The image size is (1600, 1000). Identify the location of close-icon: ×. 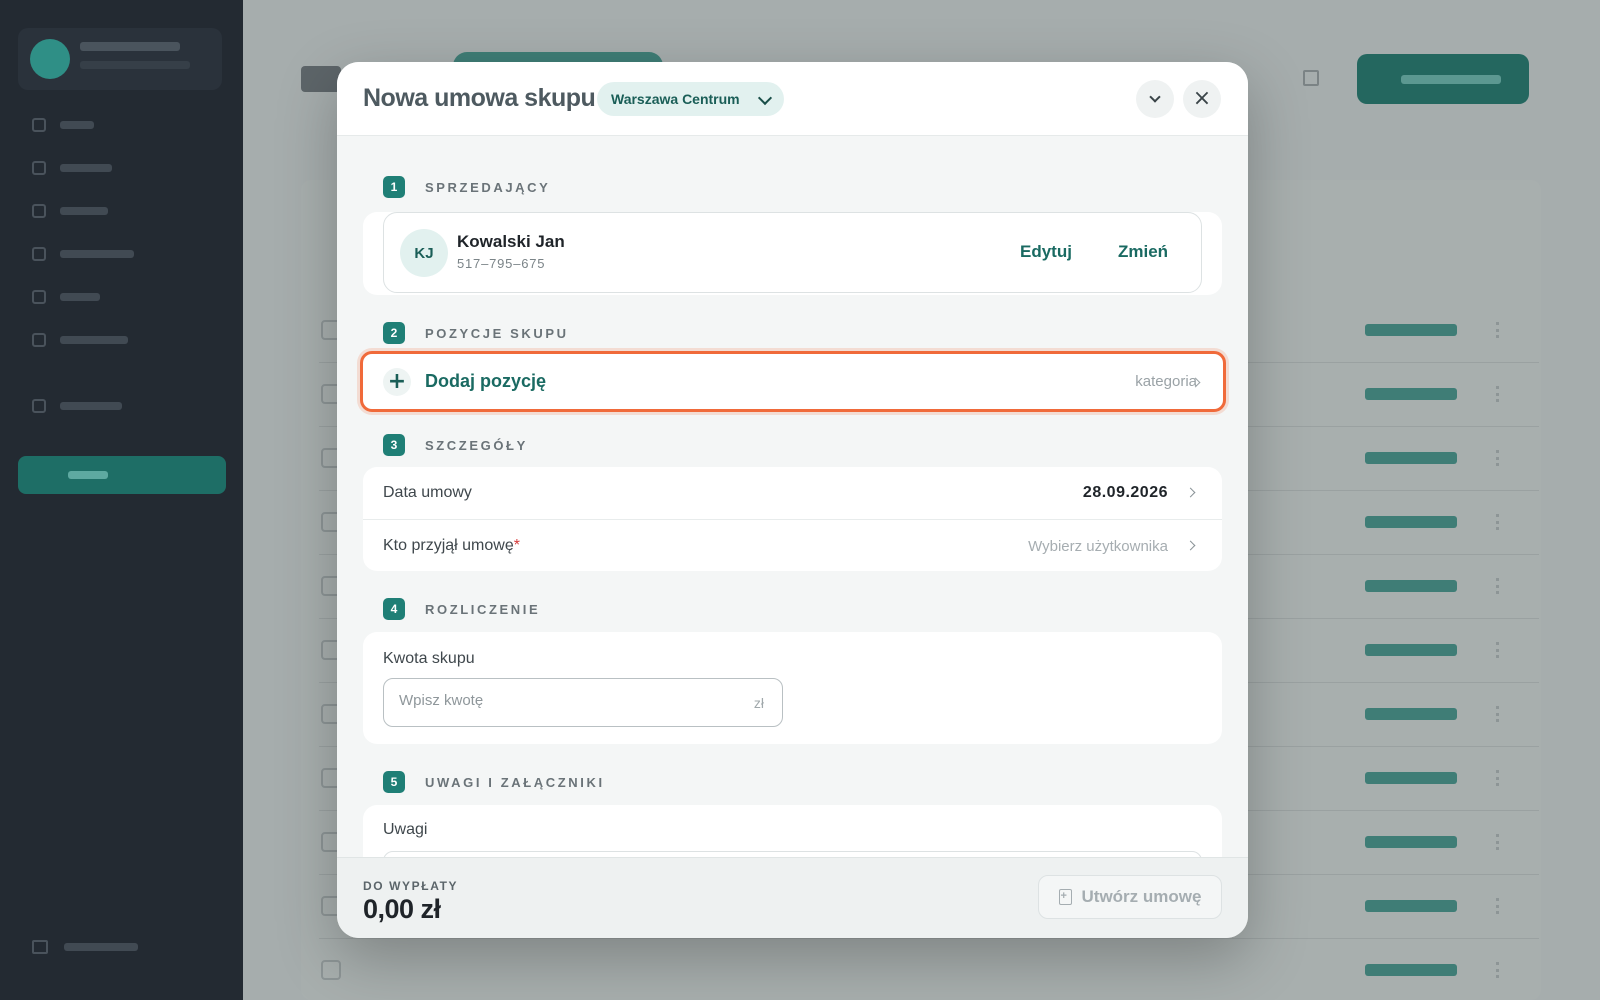
(1202, 98).